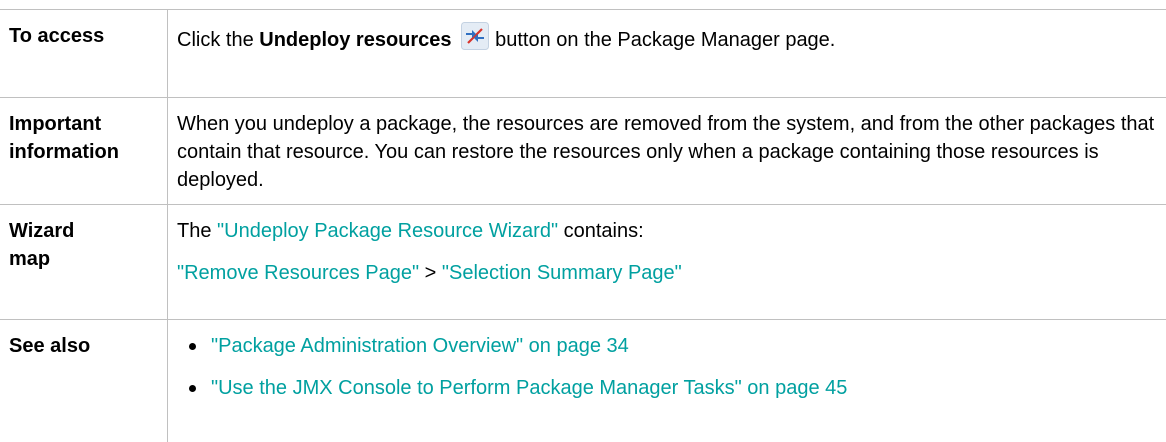  What do you see at coordinates (88, 152) in the screenshot?
I see `label-important-line2: information` at bounding box center [88, 152].